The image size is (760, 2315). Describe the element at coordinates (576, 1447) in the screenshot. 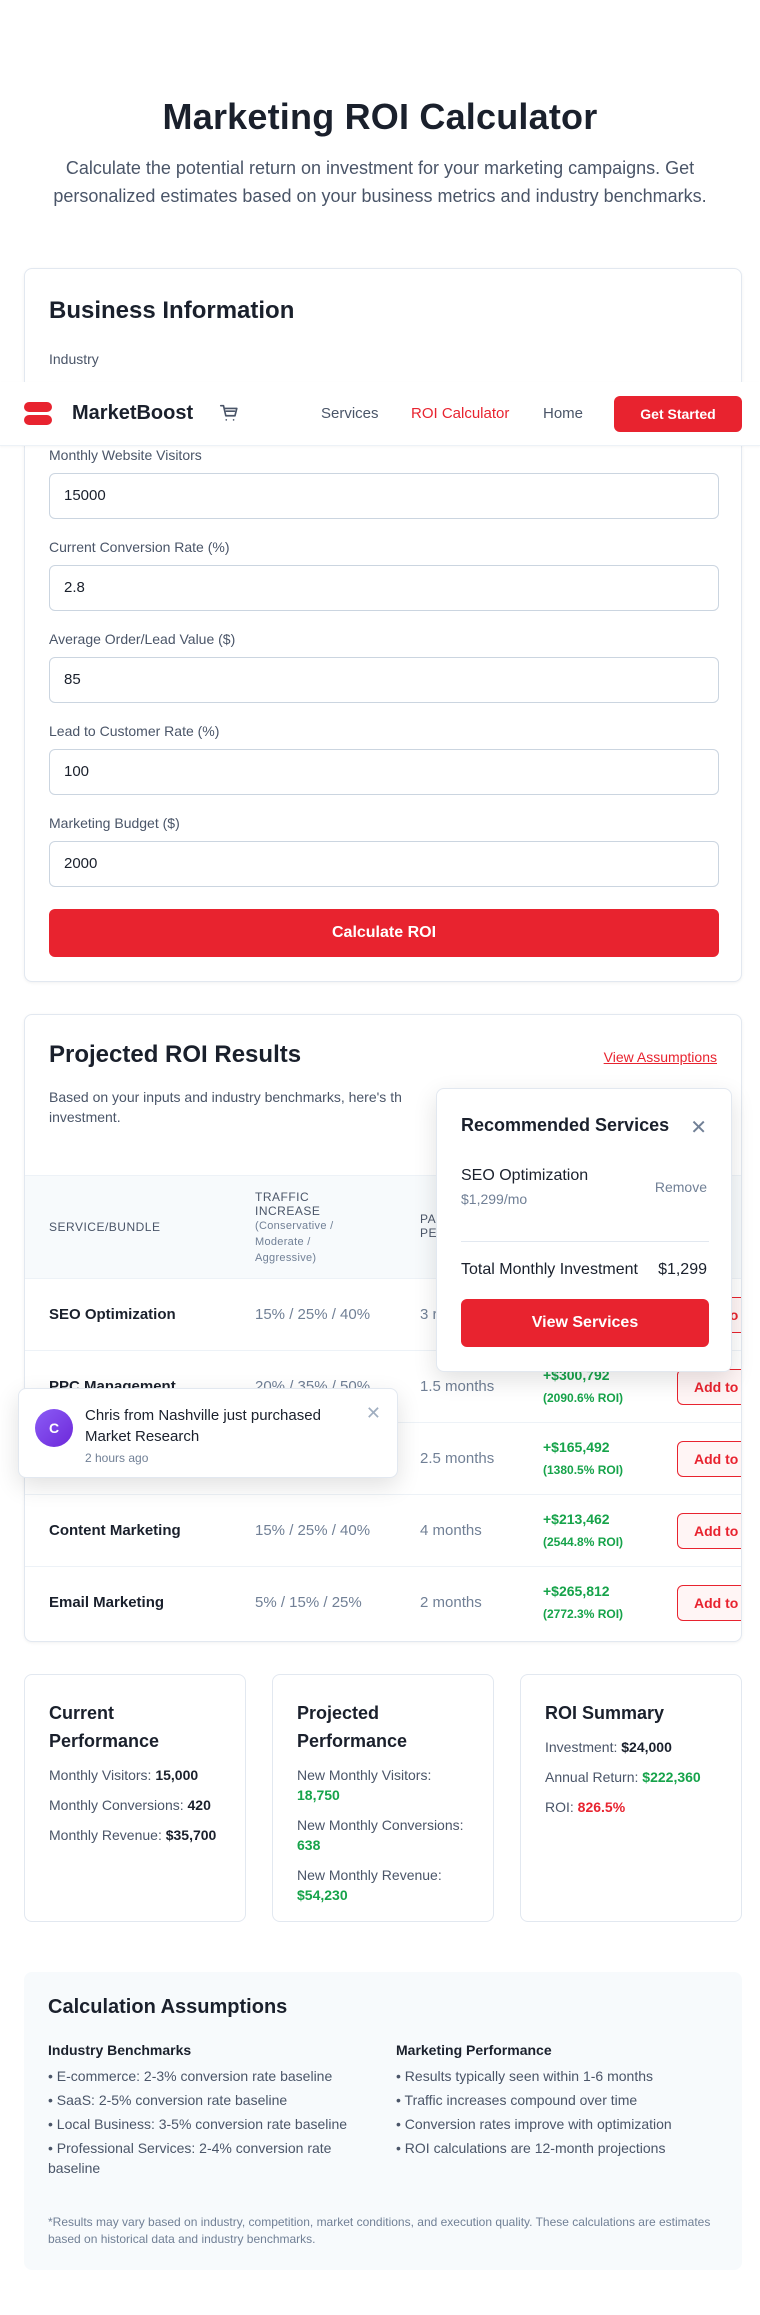

I see `row-roi: +$165,492` at that location.